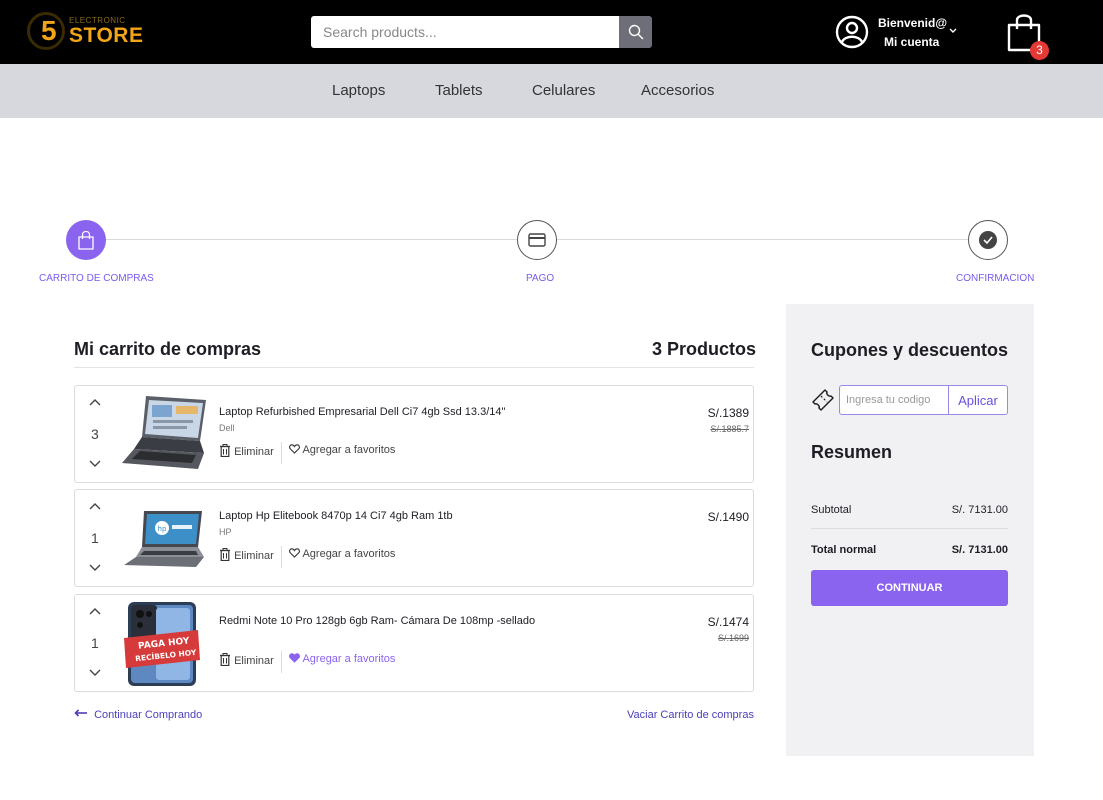 The image size is (1103, 800). What do you see at coordinates (1027, 36) in the screenshot?
I see `cart-button: 3` at bounding box center [1027, 36].